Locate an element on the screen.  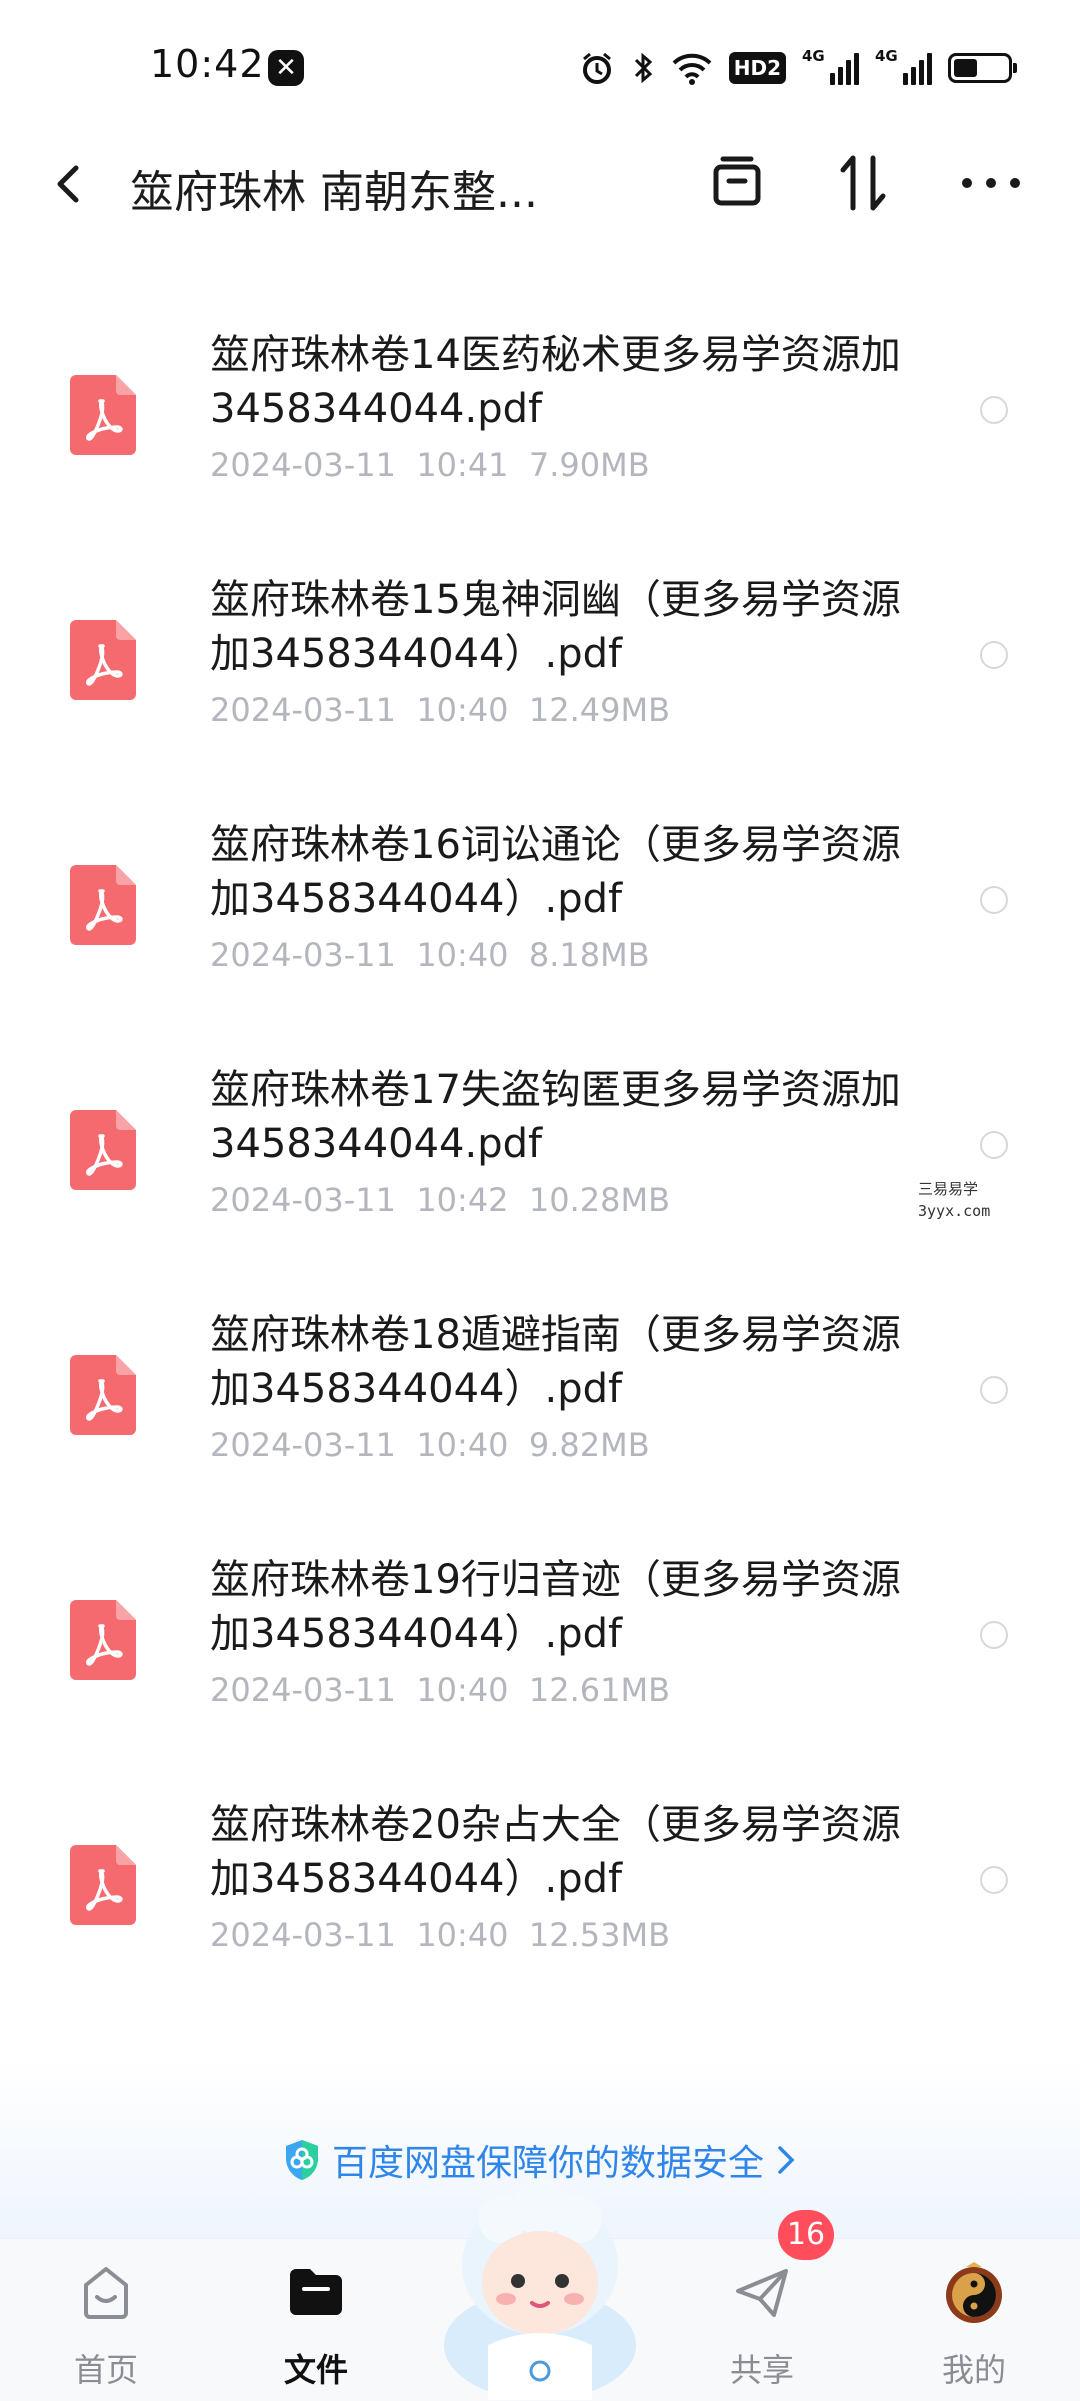
alarm-icon is located at coordinates (597, 68).